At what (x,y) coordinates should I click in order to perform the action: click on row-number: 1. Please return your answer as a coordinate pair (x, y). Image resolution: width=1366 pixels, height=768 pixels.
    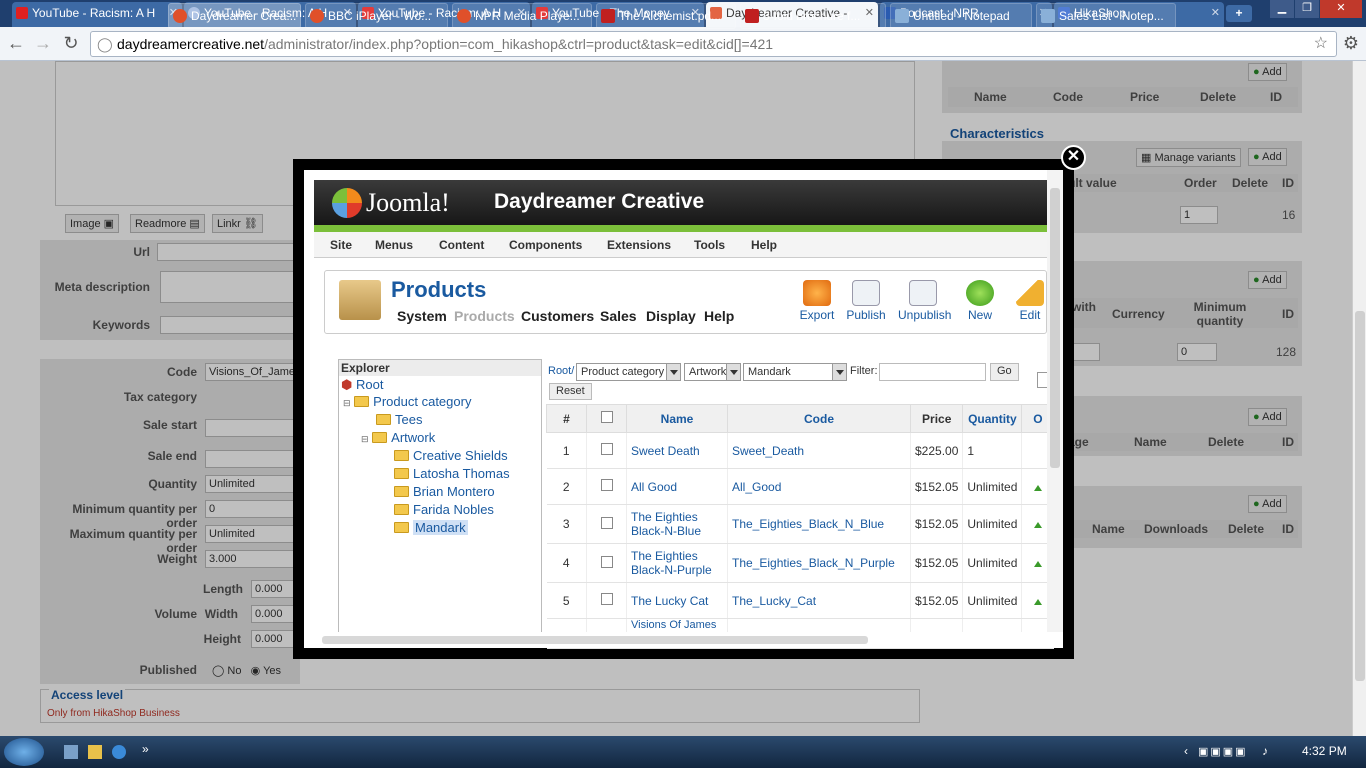
    Looking at the image, I should click on (566, 450).